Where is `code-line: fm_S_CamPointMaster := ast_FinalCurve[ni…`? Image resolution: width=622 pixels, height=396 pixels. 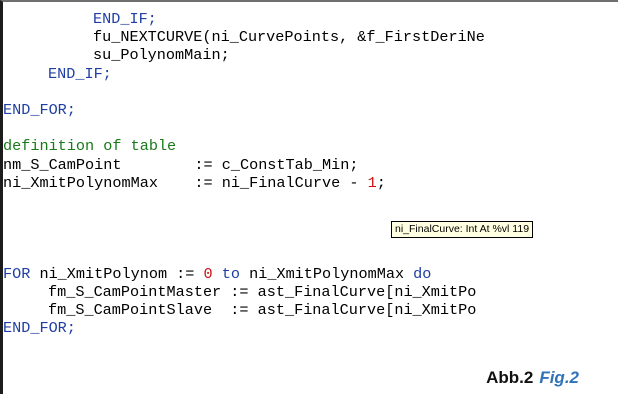 code-line: fm_S_CamPointMaster := ast_FinalCurve[ni… is located at coordinates (244, 292).